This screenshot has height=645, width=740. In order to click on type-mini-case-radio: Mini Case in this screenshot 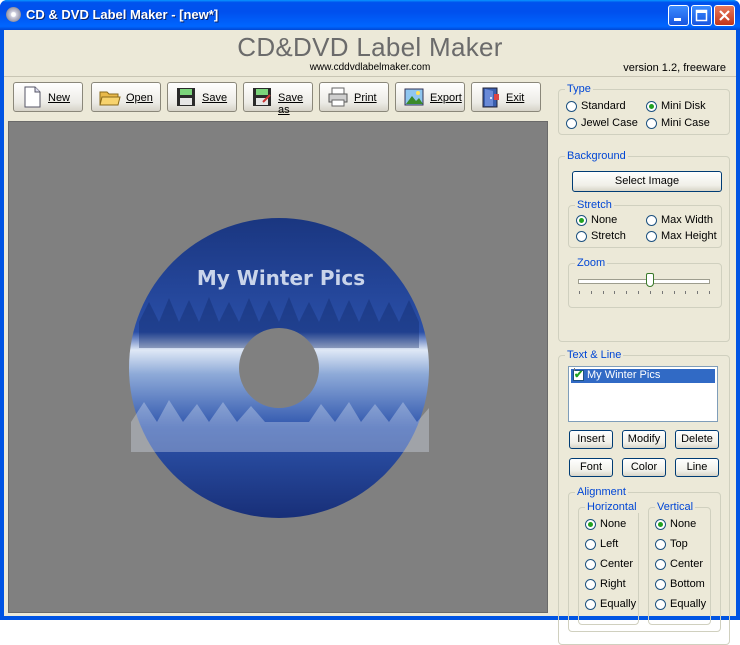, I will do `click(683, 124)`.